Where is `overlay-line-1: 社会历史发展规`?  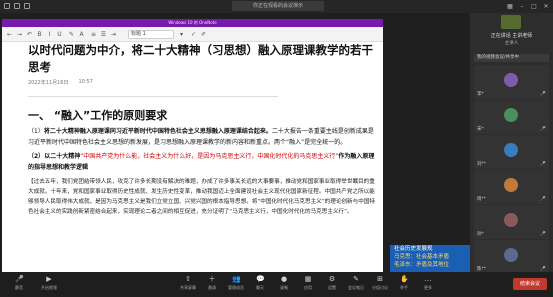
overlay-line-1: 社会历史发展规 is located at coordinates (413, 249).